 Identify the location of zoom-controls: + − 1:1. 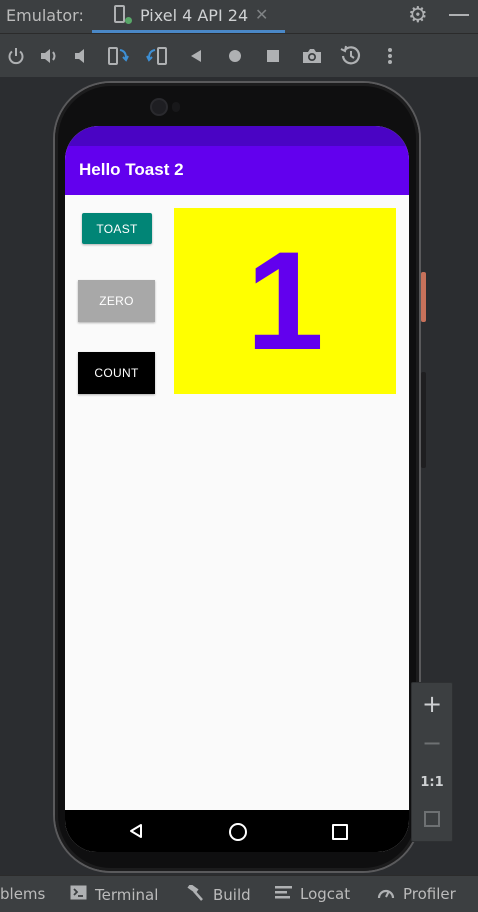
(432, 762).